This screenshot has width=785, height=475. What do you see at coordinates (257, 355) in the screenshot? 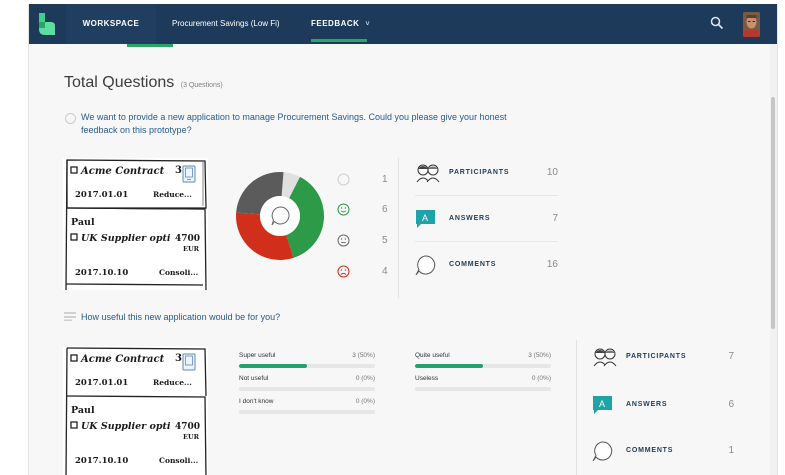
I see `option-label: Super useful` at bounding box center [257, 355].